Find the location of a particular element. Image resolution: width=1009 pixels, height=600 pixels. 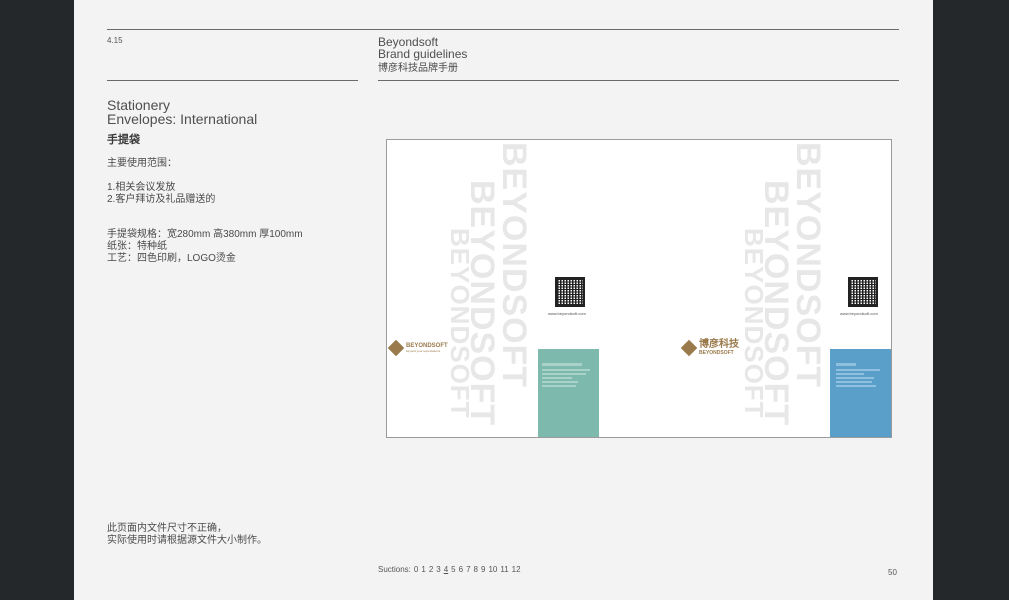

teal-side-panel is located at coordinates (568, 393).